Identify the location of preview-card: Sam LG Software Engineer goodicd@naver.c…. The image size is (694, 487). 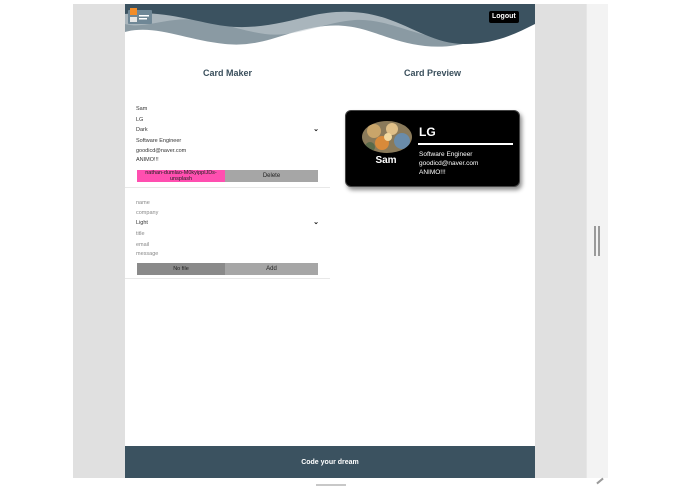
(432, 148).